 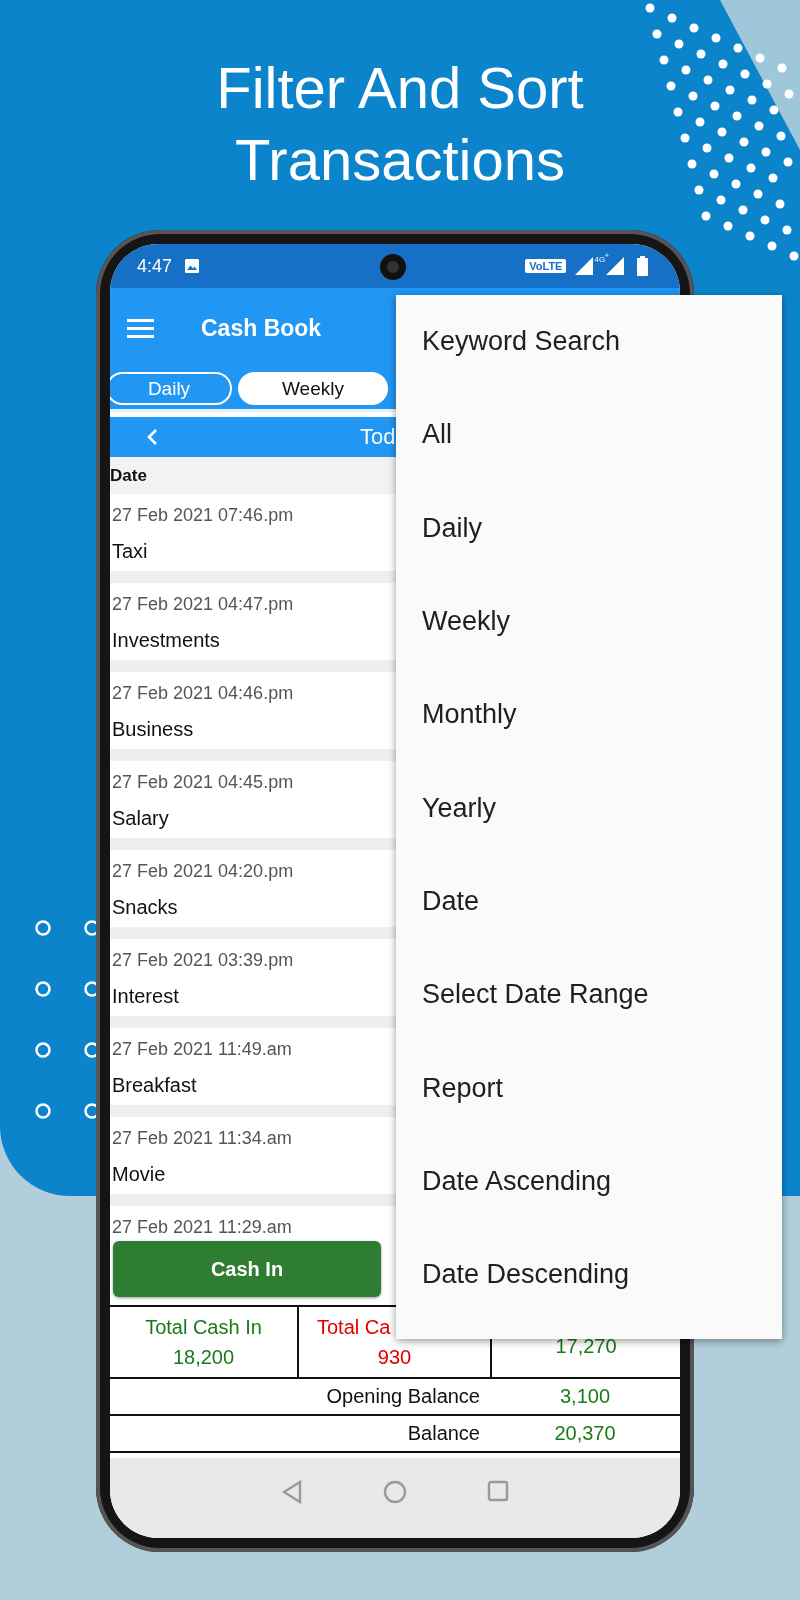 I want to click on recents-icon, so click(x=498, y=1491).